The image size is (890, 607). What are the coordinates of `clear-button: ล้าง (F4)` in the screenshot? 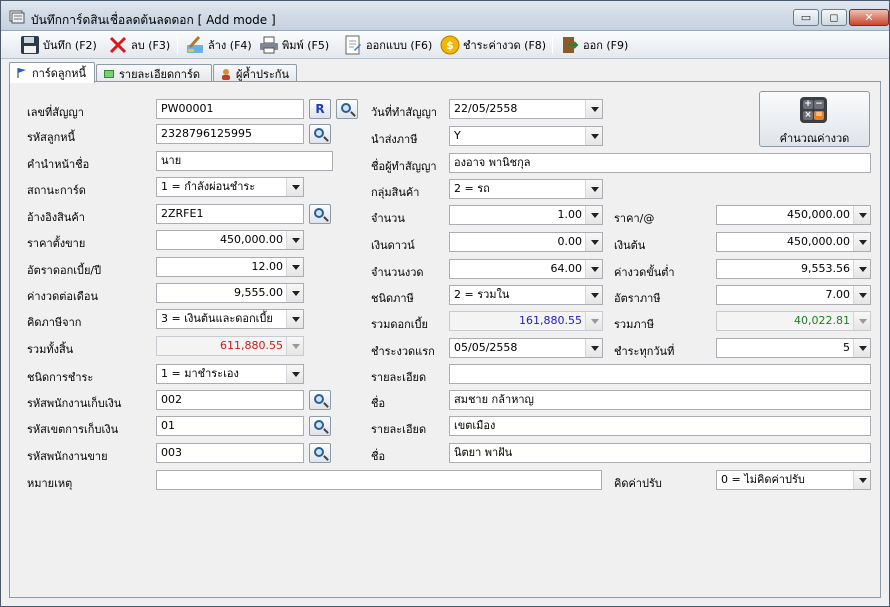 It's located at (218, 45).